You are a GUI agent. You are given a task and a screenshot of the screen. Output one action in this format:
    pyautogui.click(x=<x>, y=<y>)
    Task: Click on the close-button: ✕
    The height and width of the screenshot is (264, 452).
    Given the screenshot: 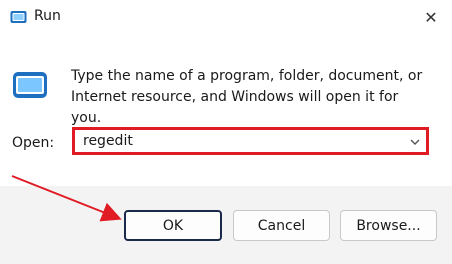 What is the action you would take?
    pyautogui.click(x=431, y=17)
    